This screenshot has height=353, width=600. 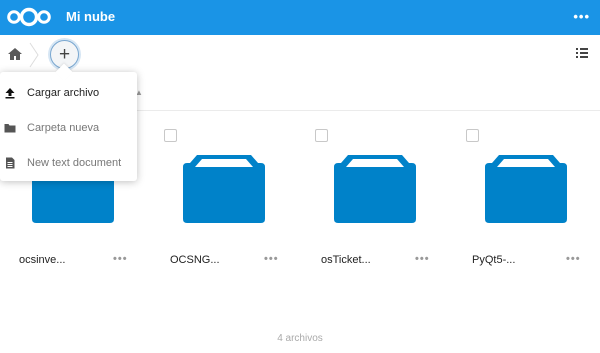 What do you see at coordinates (582, 53) in the screenshot?
I see `list-view-icon` at bounding box center [582, 53].